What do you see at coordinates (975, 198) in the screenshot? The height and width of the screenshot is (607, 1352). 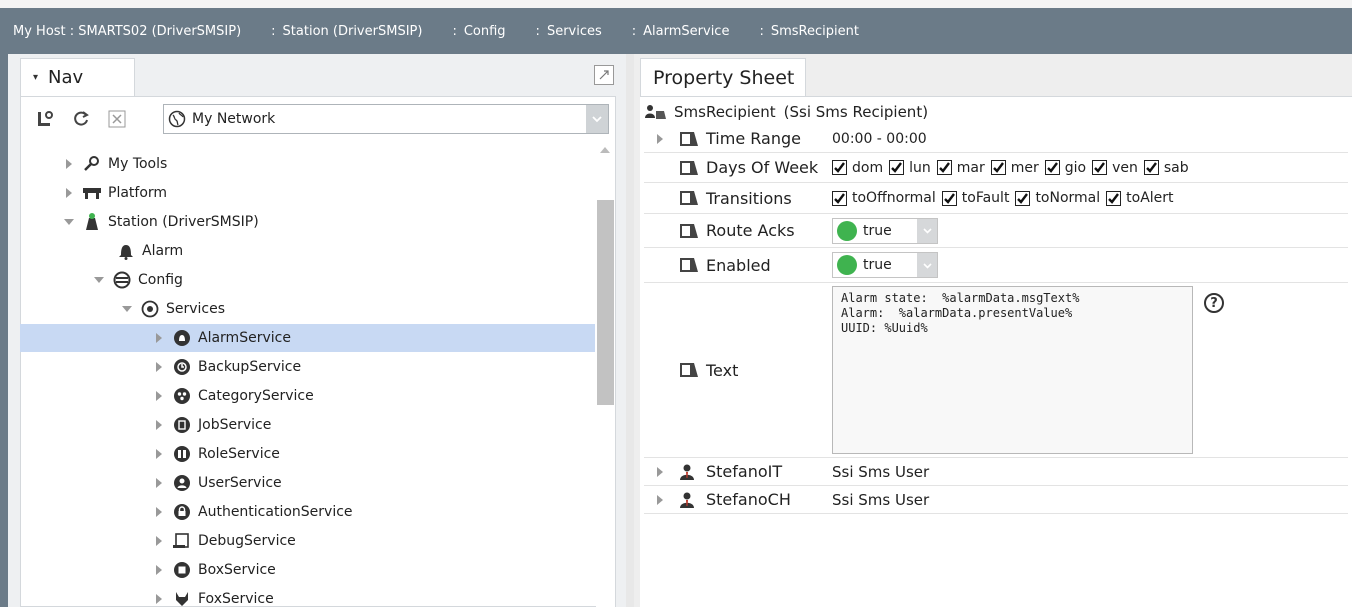 I see `checkbox-to-fault: toFault` at bounding box center [975, 198].